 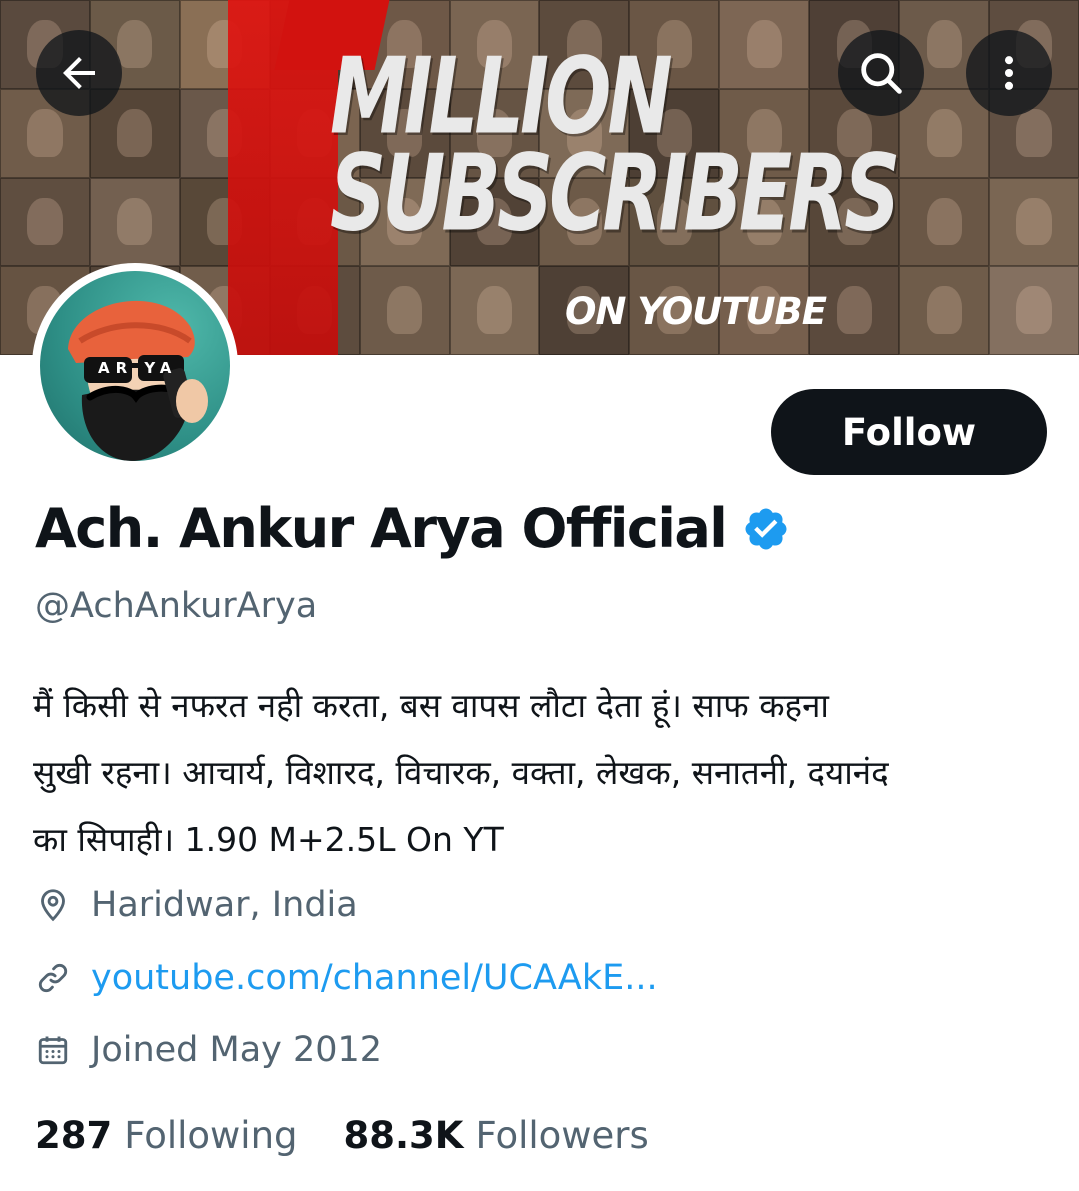 I want to click on location-text: Haridwar, India, so click(x=224, y=905).